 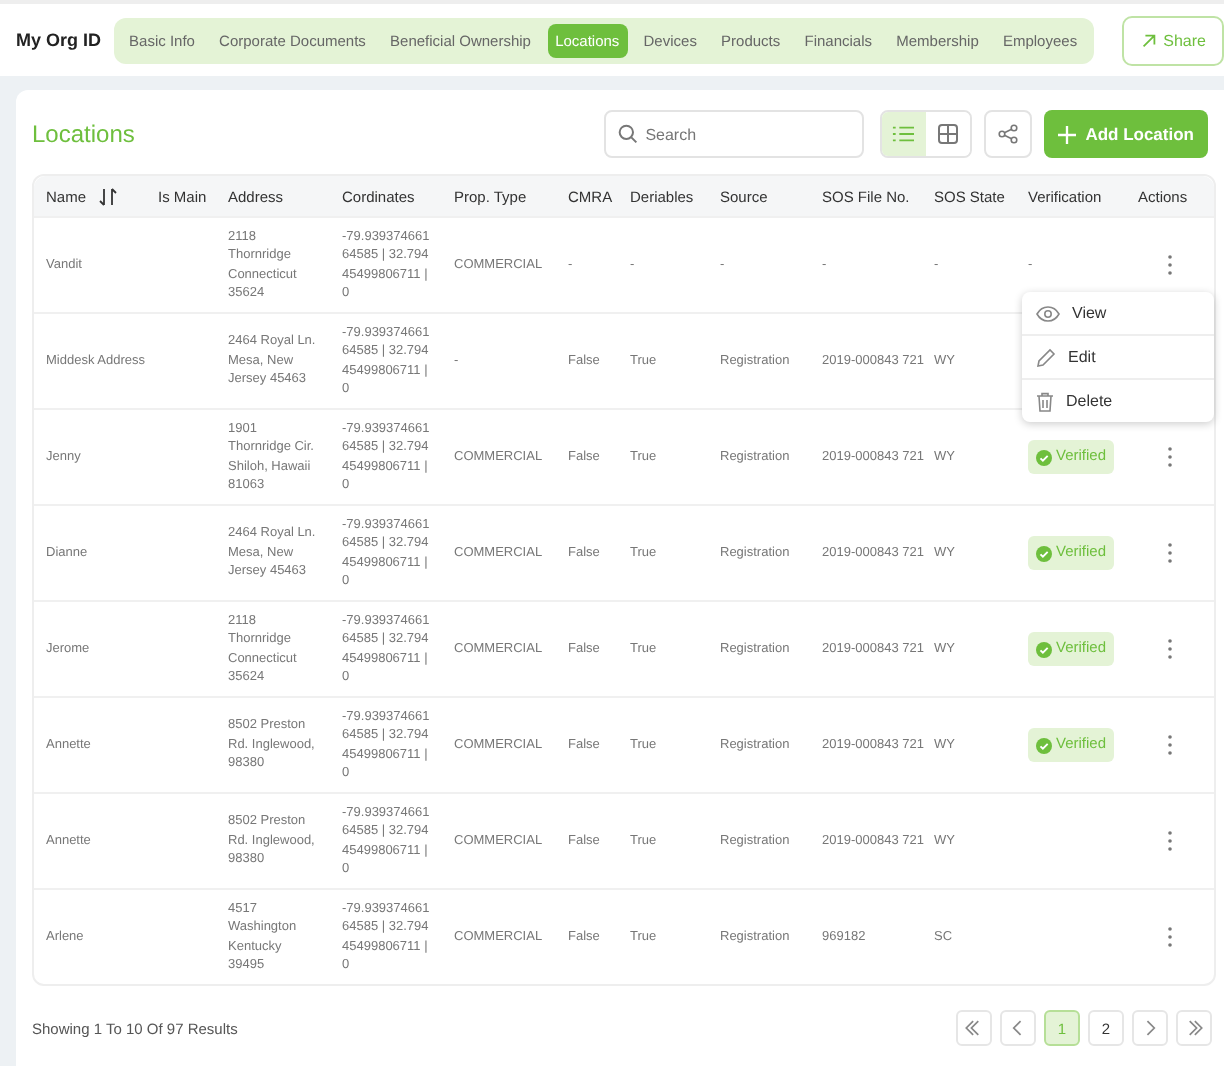 What do you see at coordinates (1194, 1028) in the screenshot?
I see `last-page-button` at bounding box center [1194, 1028].